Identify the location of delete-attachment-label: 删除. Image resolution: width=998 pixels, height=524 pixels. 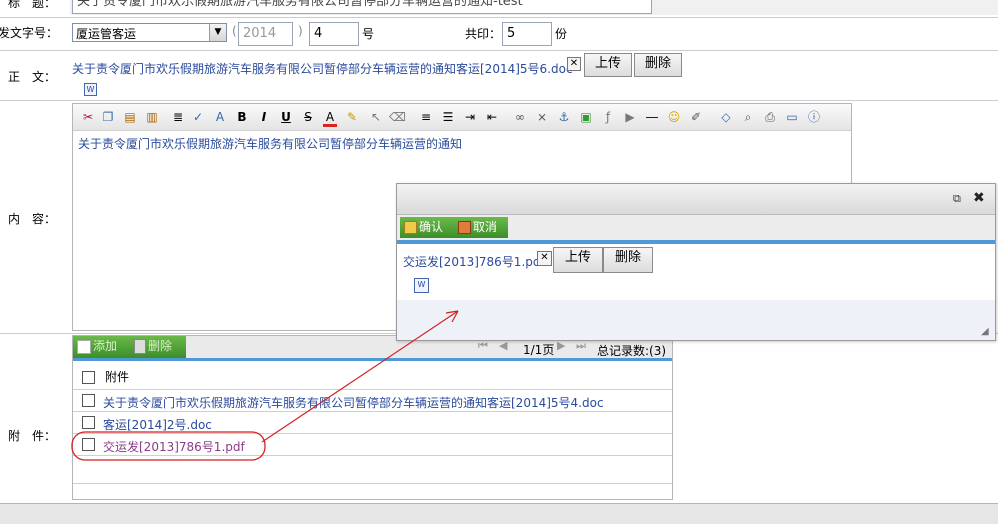
(160, 346).